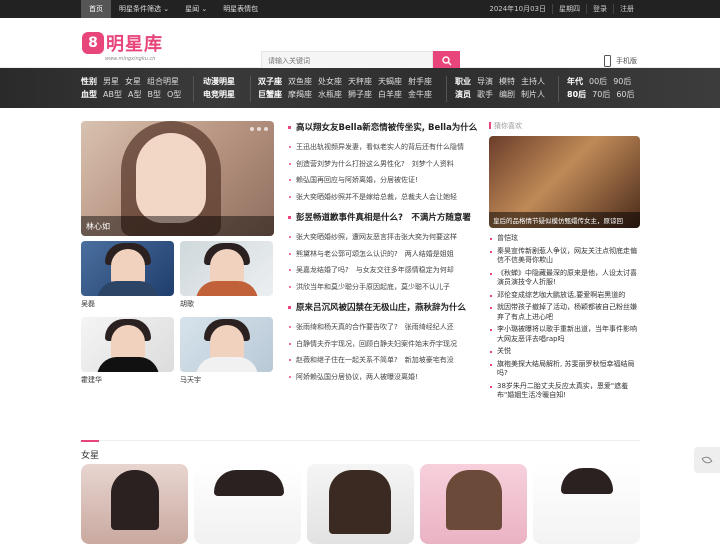  Describe the element at coordinates (383, 360) in the screenshot. I see `news-item: 赵薇和继子住在一起关系不简单? 新加坡豪宅有没` at that location.